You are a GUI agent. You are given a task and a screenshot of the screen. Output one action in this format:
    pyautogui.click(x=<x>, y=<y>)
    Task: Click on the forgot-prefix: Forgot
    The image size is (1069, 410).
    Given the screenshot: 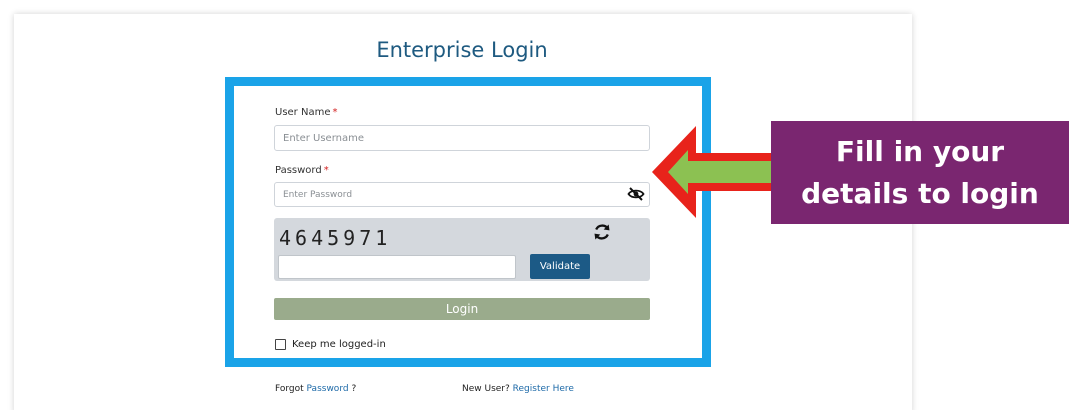 What is the action you would take?
    pyautogui.click(x=289, y=389)
    